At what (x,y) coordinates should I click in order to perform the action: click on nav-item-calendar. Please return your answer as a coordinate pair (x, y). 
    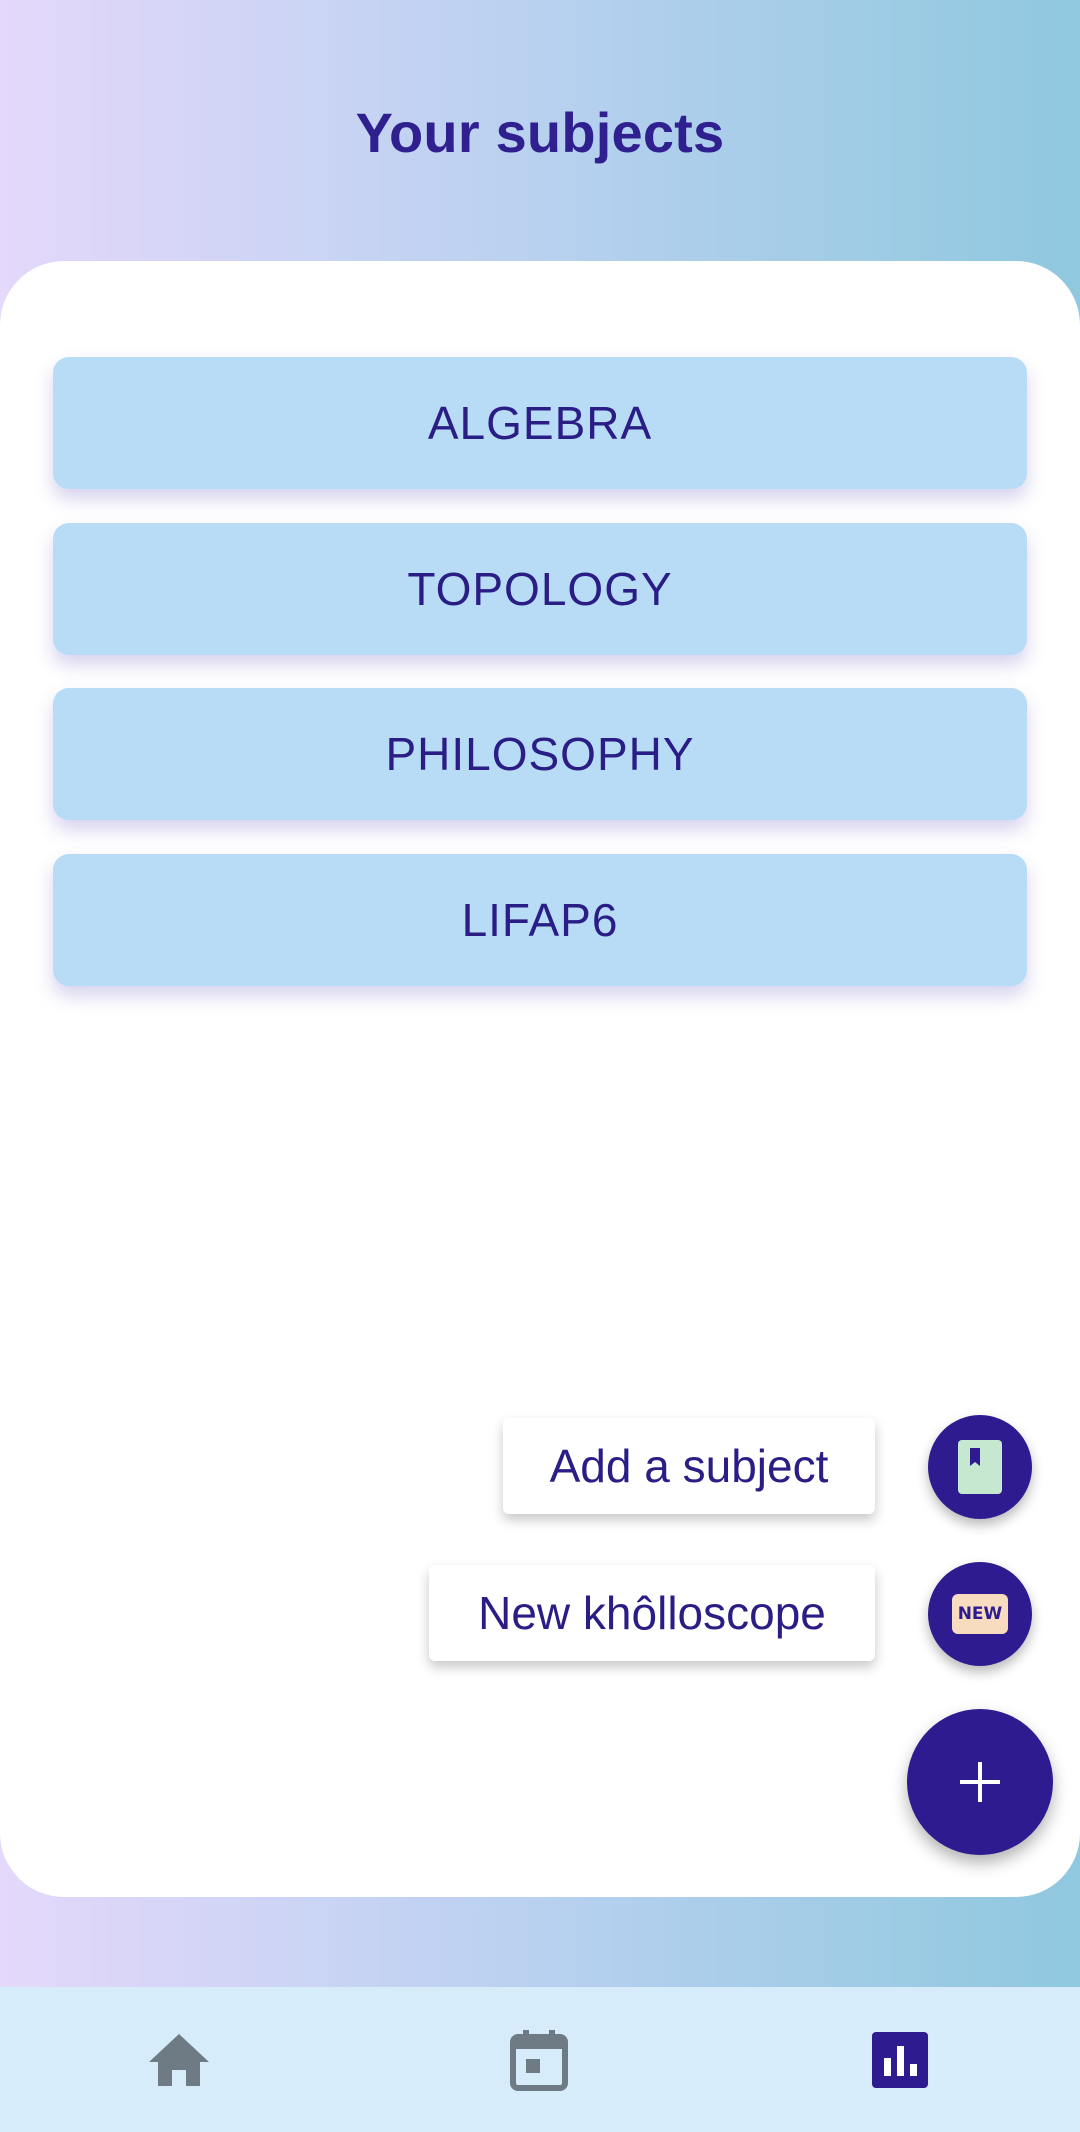
    Looking at the image, I should click on (539, 2060).